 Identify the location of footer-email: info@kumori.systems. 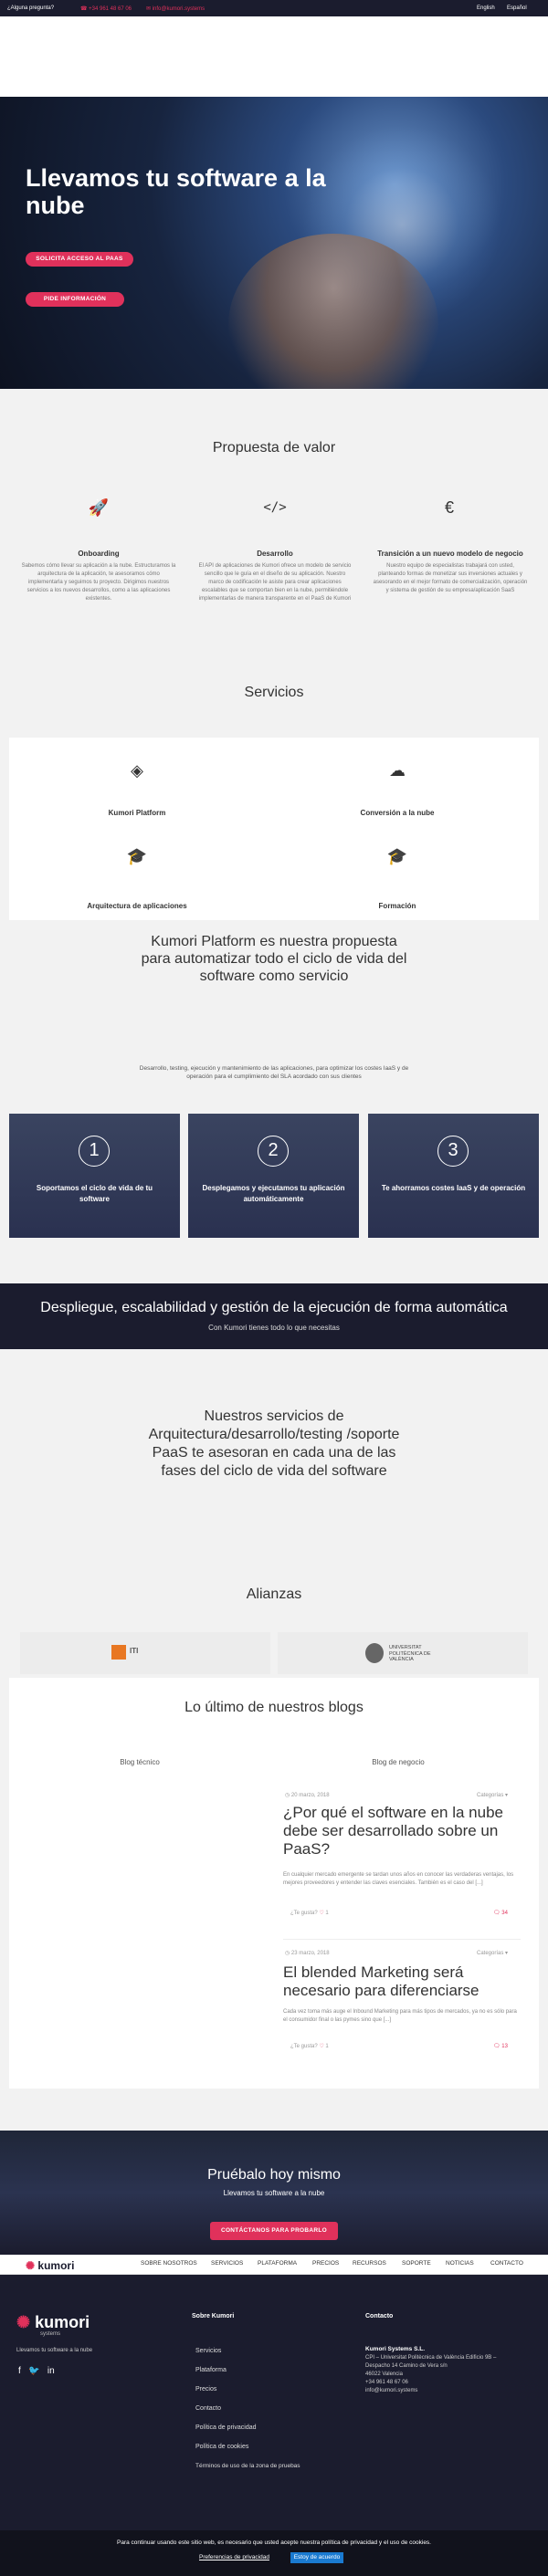
(391, 2390).